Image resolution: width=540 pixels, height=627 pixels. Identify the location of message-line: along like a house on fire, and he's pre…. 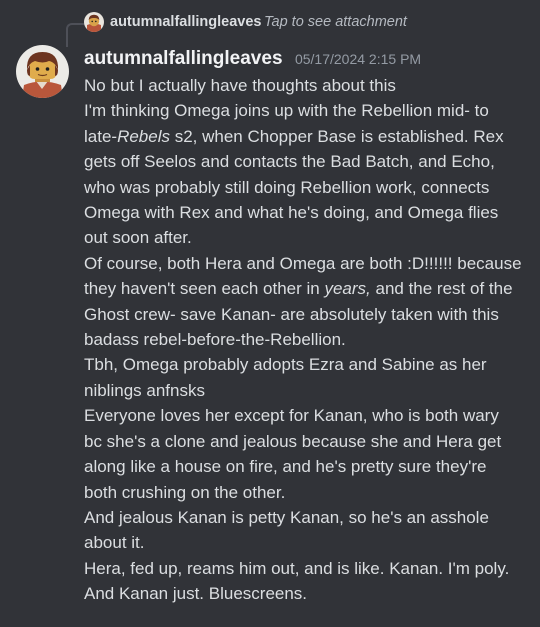
(307, 466).